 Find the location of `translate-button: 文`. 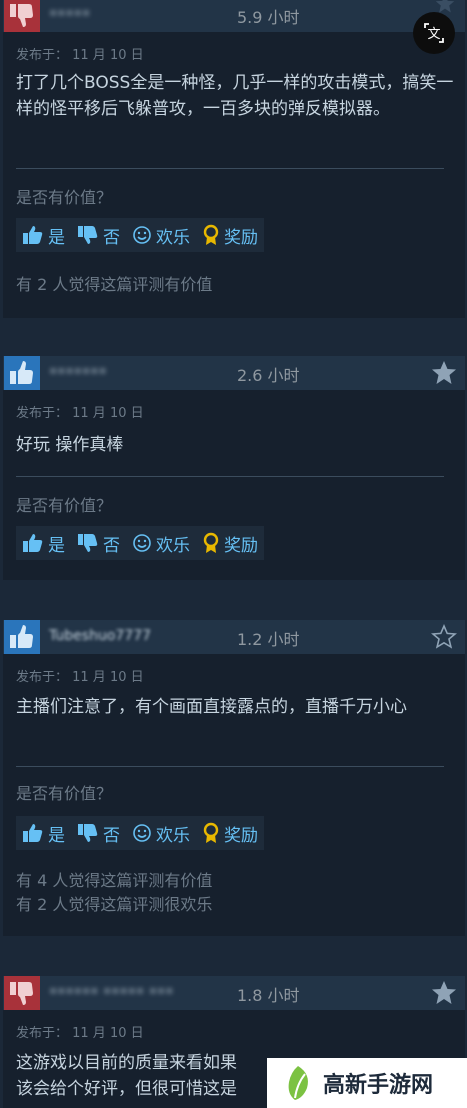

translate-button: 文 is located at coordinates (434, 33).